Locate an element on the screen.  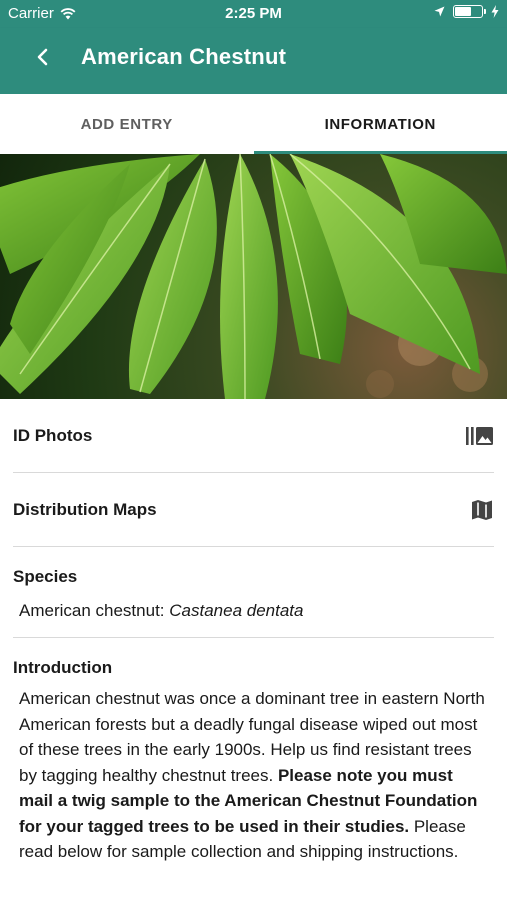
photo-library-icon is located at coordinates (480, 436).